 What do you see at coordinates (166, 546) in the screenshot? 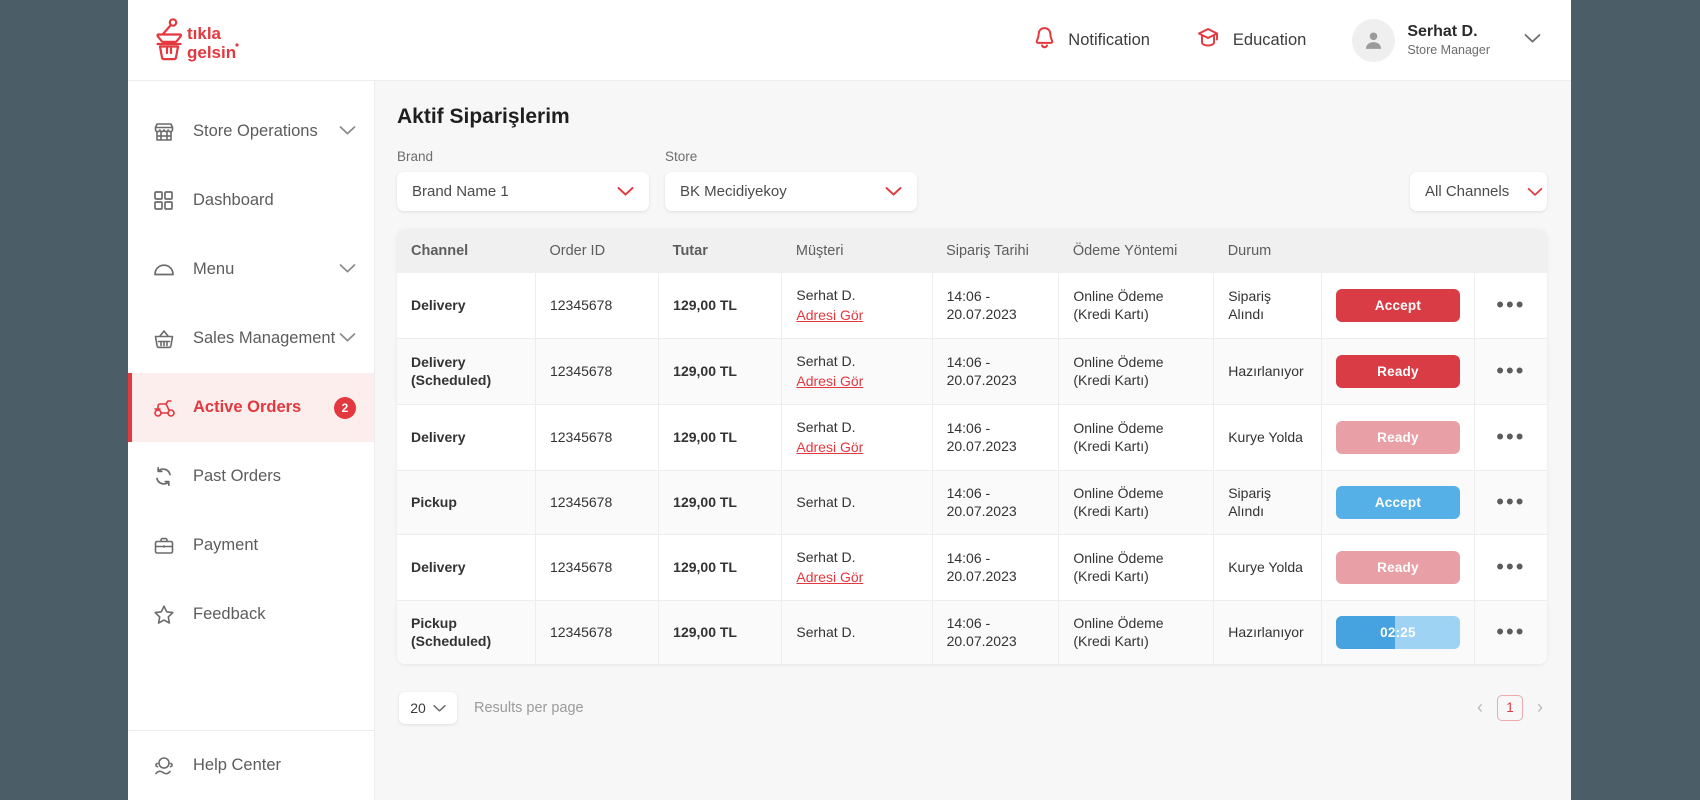
I see `briefcase-icon` at bounding box center [166, 546].